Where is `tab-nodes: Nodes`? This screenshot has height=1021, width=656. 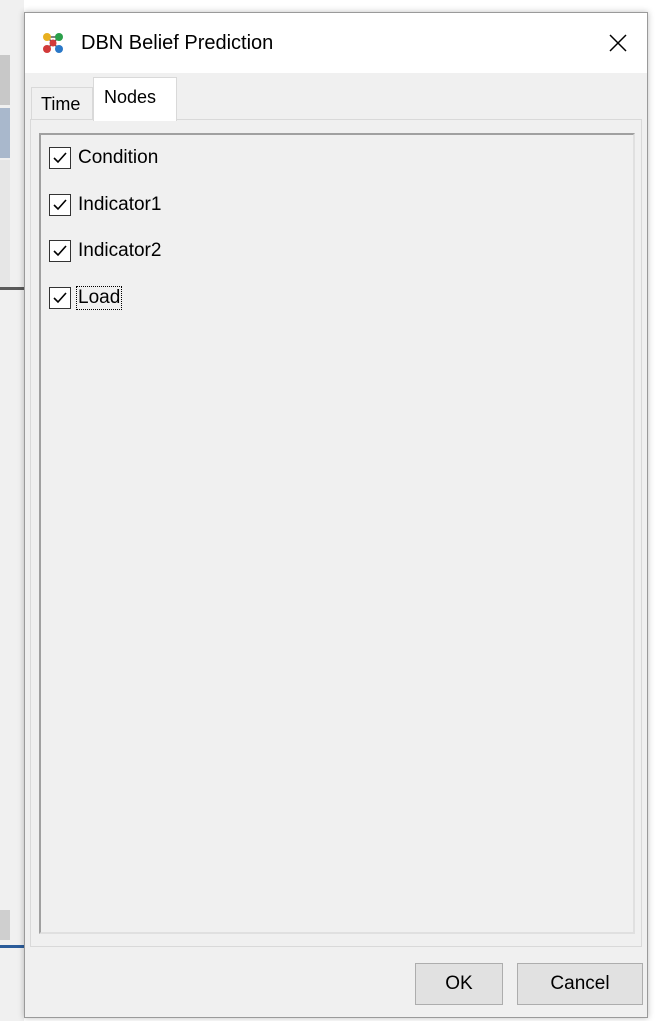
tab-nodes: Nodes is located at coordinates (135, 99).